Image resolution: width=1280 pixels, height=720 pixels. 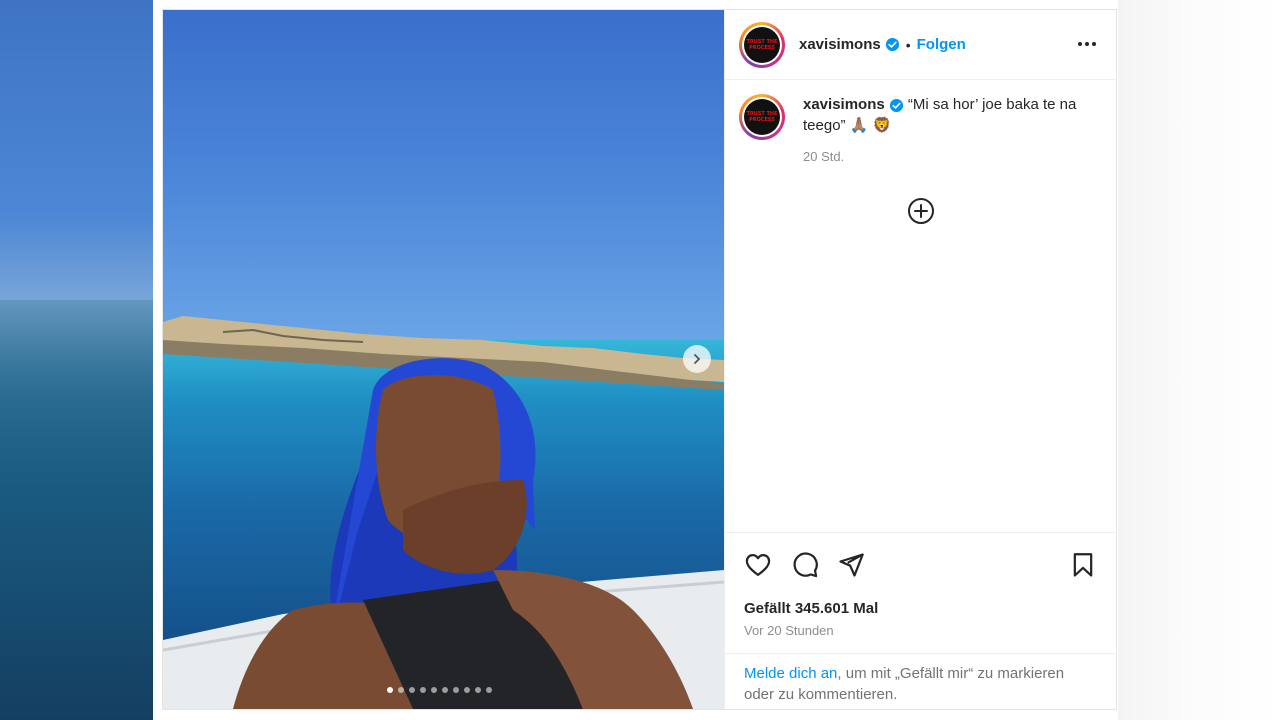 I want to click on share-icon, so click(x=851, y=565).